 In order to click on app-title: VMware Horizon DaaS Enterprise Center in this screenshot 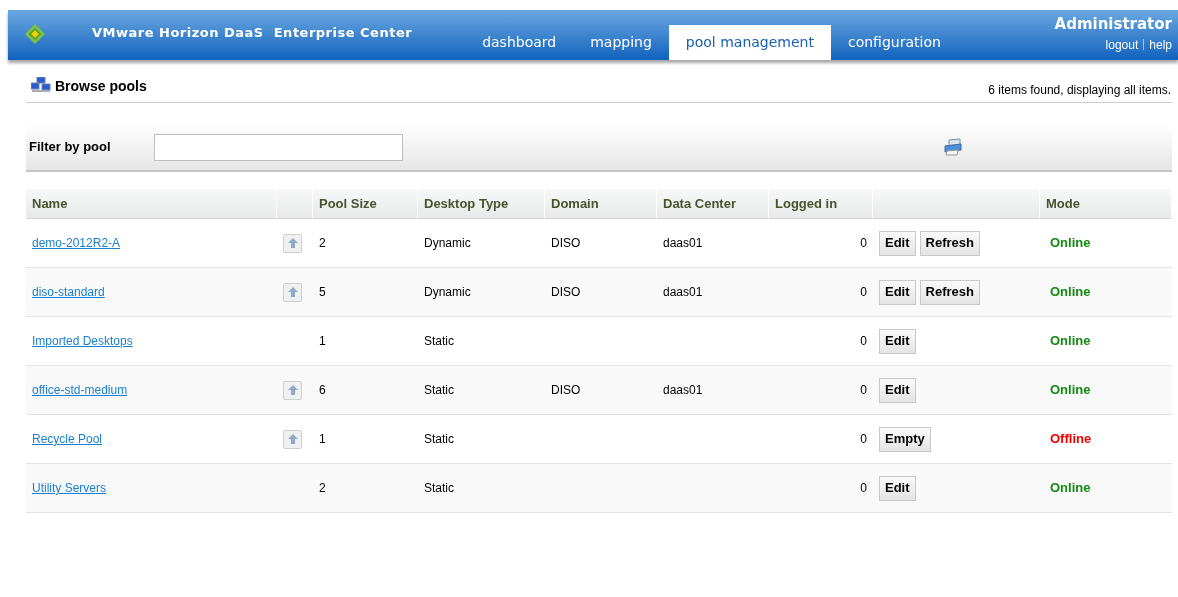, I will do `click(252, 32)`.